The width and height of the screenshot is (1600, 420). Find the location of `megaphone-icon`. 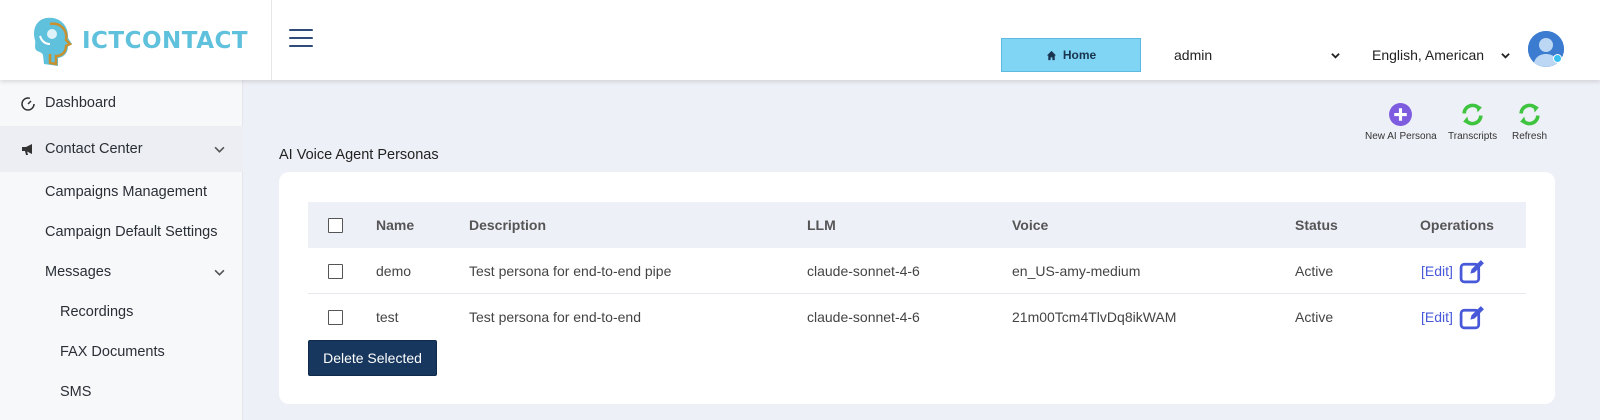

megaphone-icon is located at coordinates (27, 149).